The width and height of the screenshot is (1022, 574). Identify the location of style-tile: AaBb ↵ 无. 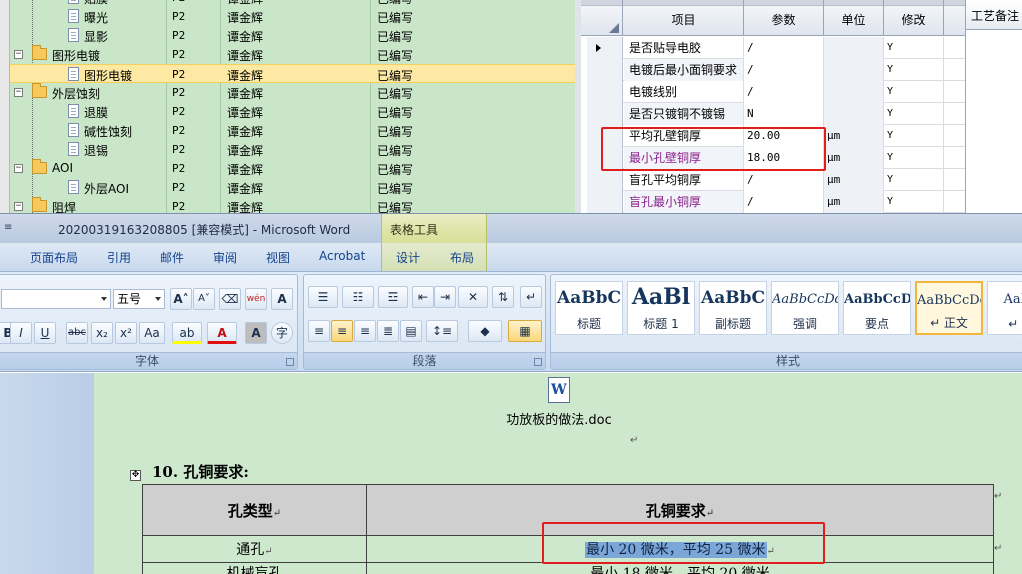
(1004, 308).